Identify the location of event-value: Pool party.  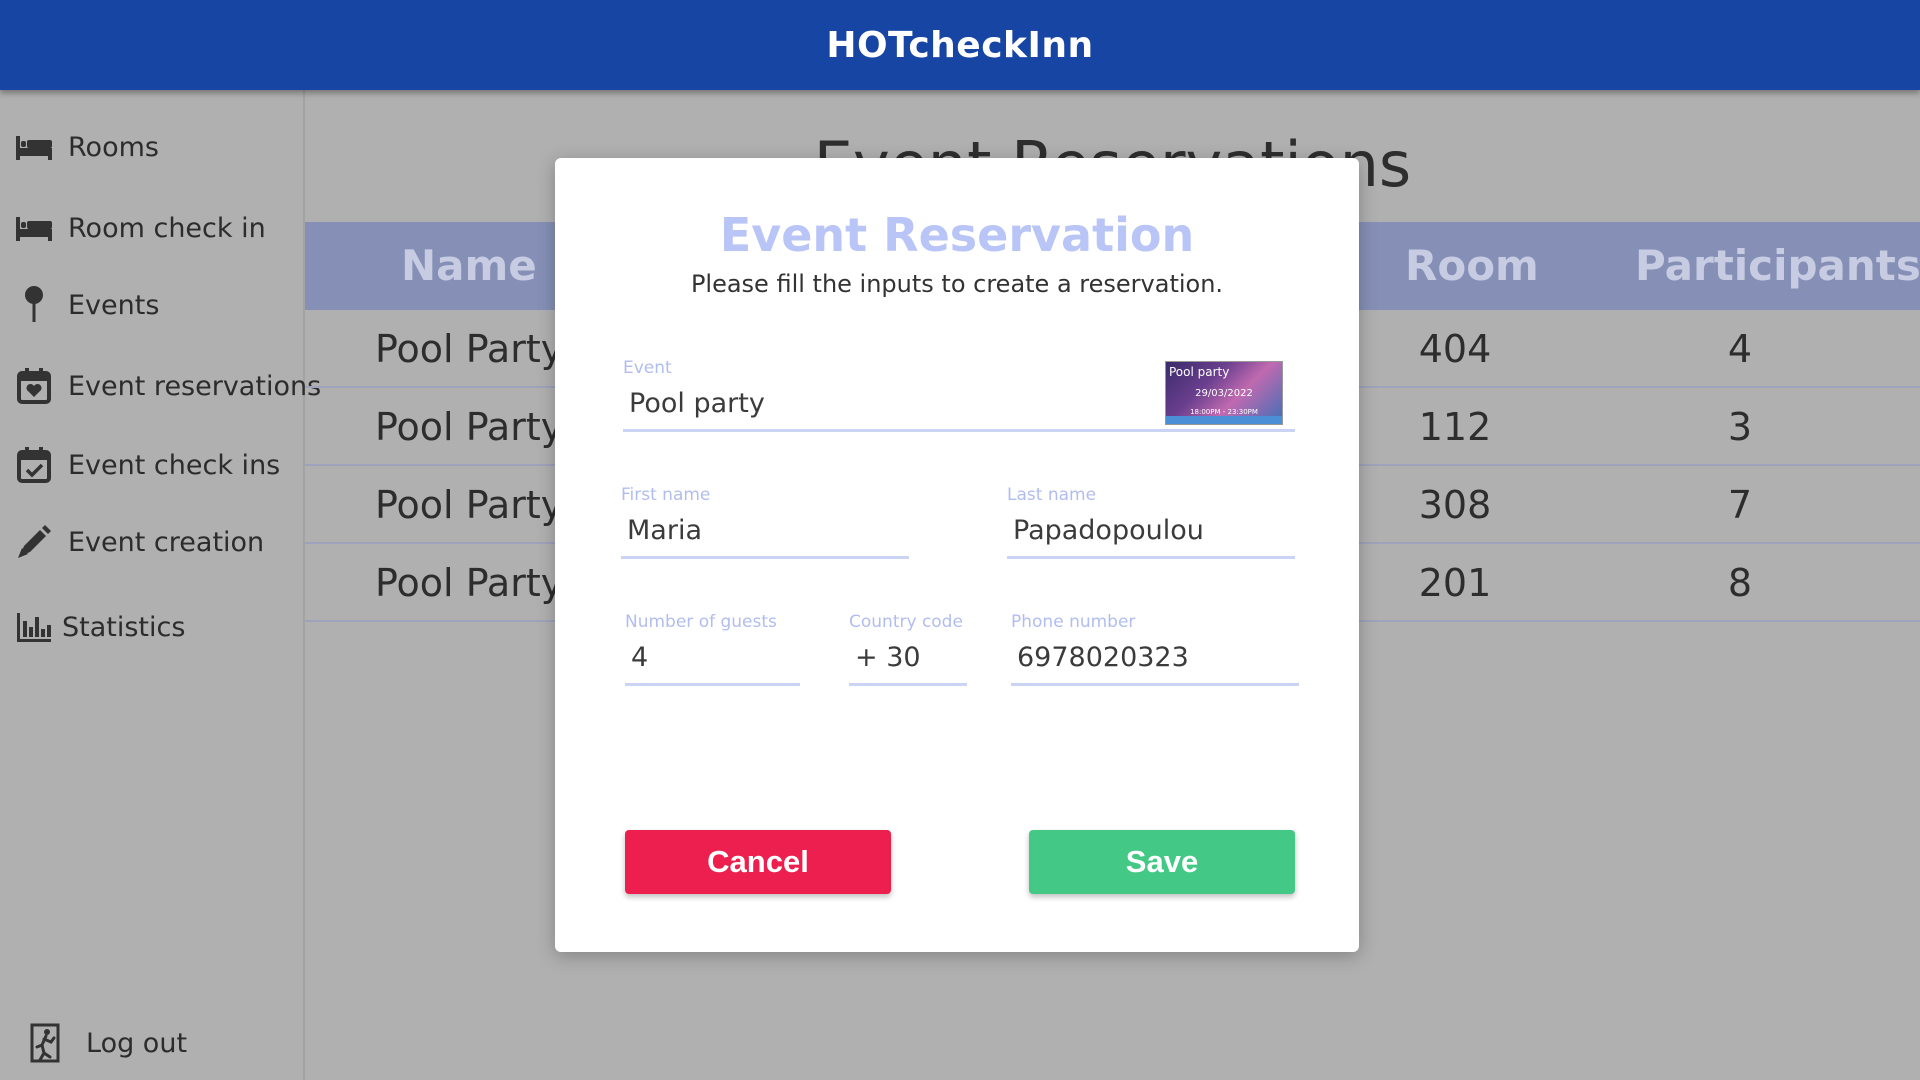
(697, 403).